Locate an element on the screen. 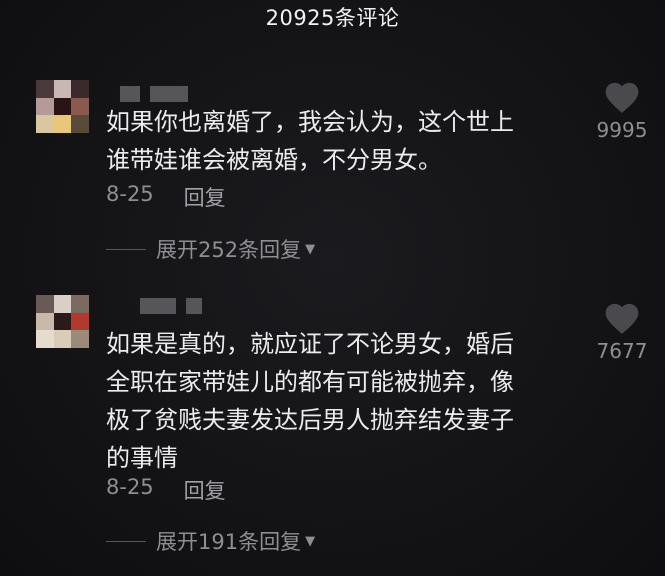 The width and height of the screenshot is (665, 576). expand-replies-button: 展开252条回复 ▼ is located at coordinates (210, 249).